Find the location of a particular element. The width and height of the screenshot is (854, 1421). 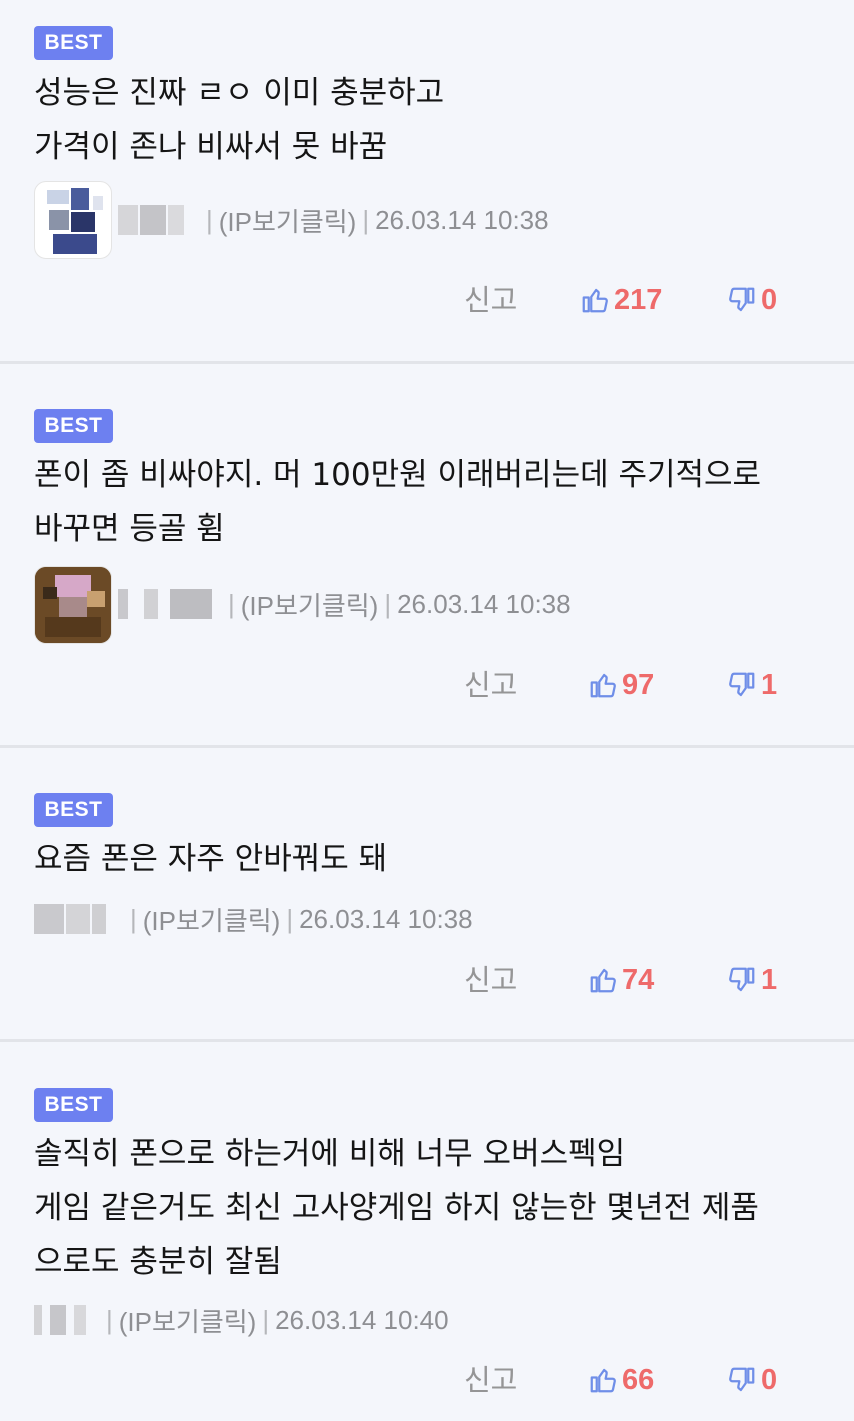

upvote-button: 74 is located at coordinates (621, 980).